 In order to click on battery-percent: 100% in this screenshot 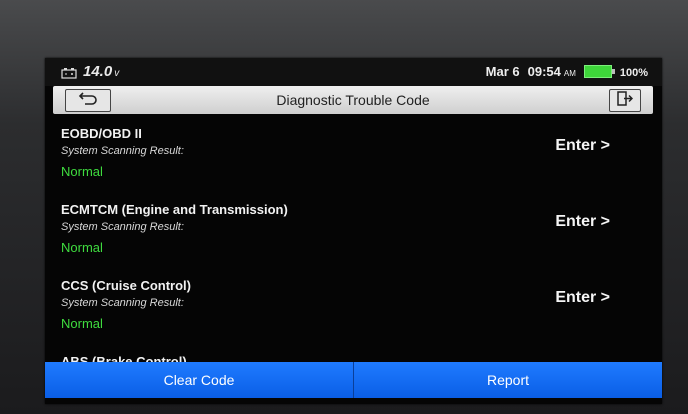, I will do `click(633, 73)`.